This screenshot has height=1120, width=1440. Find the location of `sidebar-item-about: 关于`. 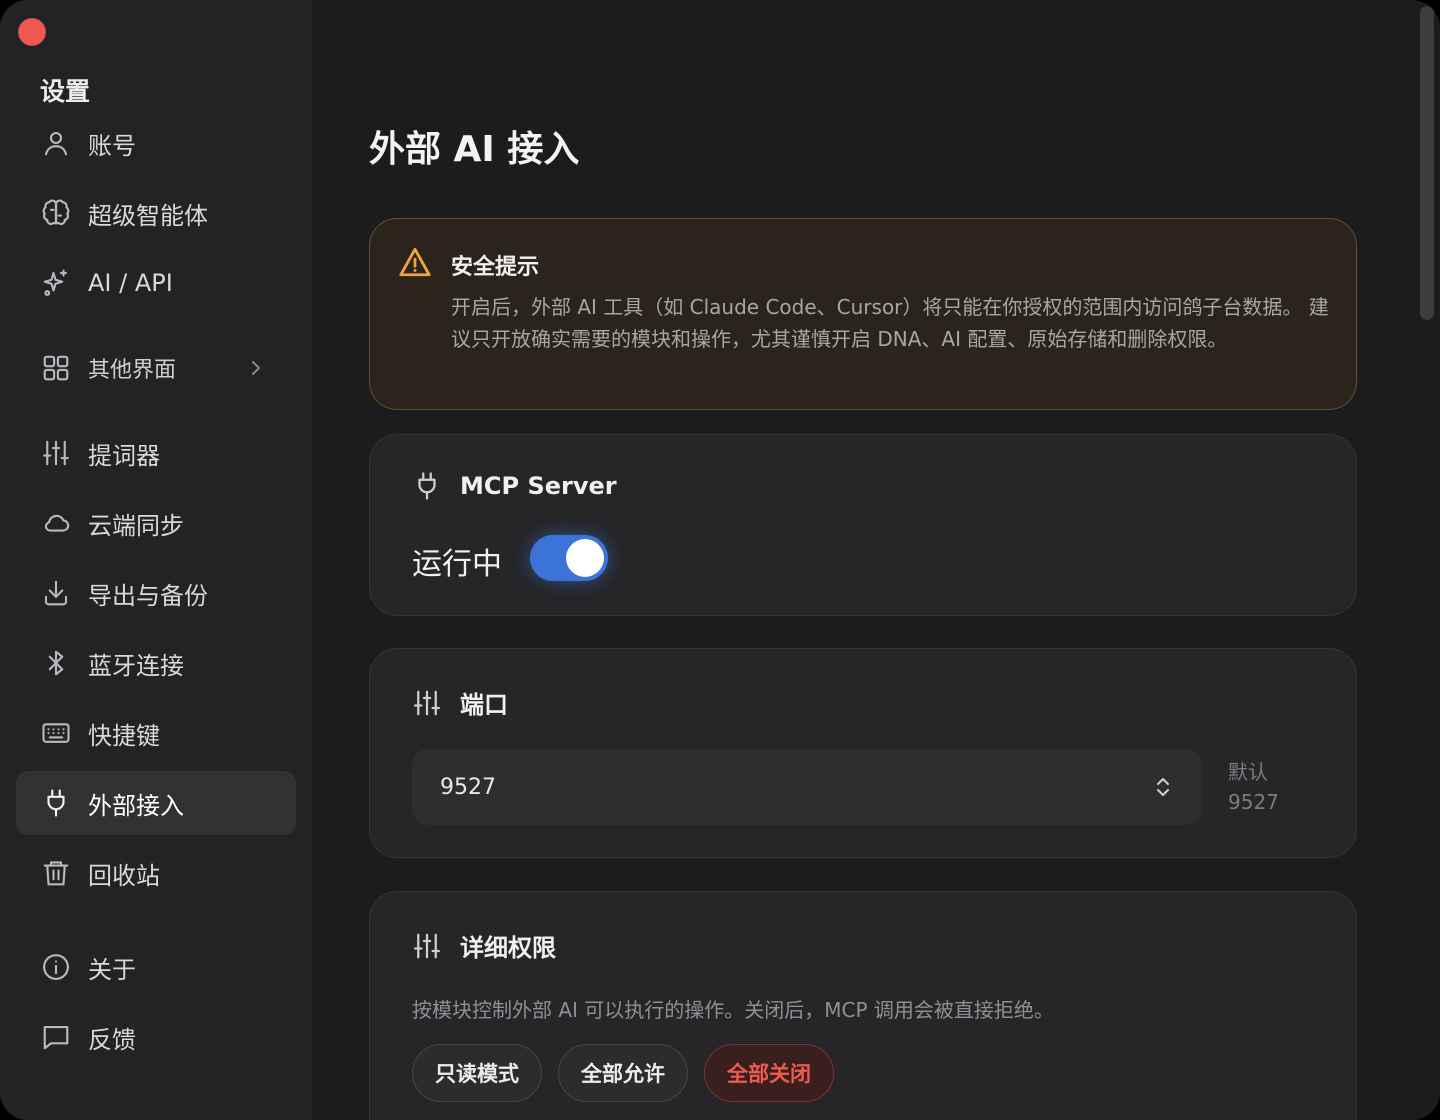

sidebar-item-about: 关于 is located at coordinates (156, 967).